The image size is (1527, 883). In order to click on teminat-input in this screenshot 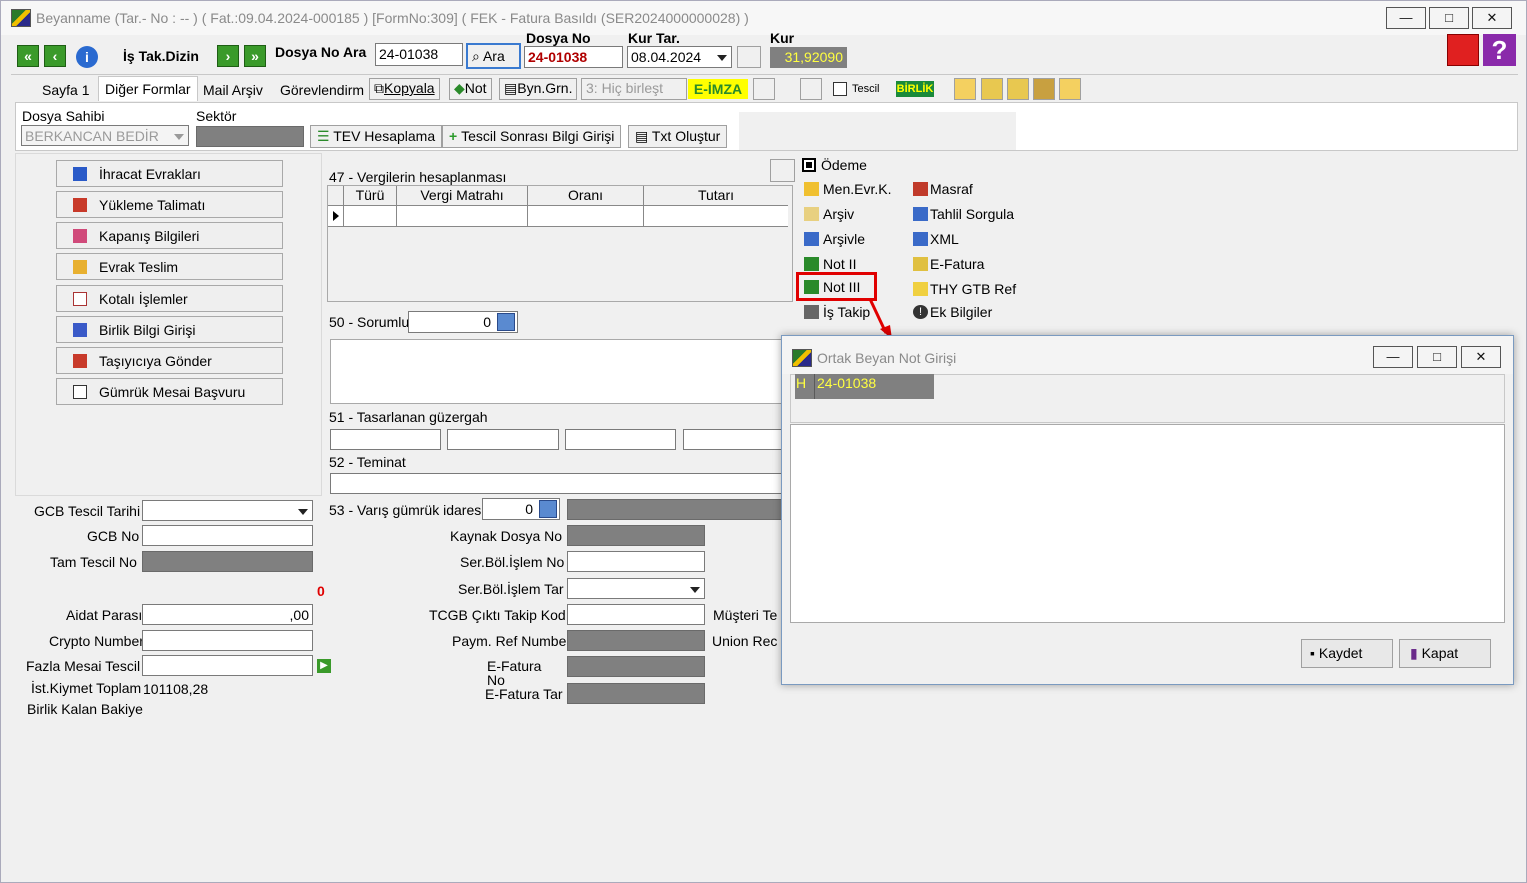, I will do `click(557, 483)`.